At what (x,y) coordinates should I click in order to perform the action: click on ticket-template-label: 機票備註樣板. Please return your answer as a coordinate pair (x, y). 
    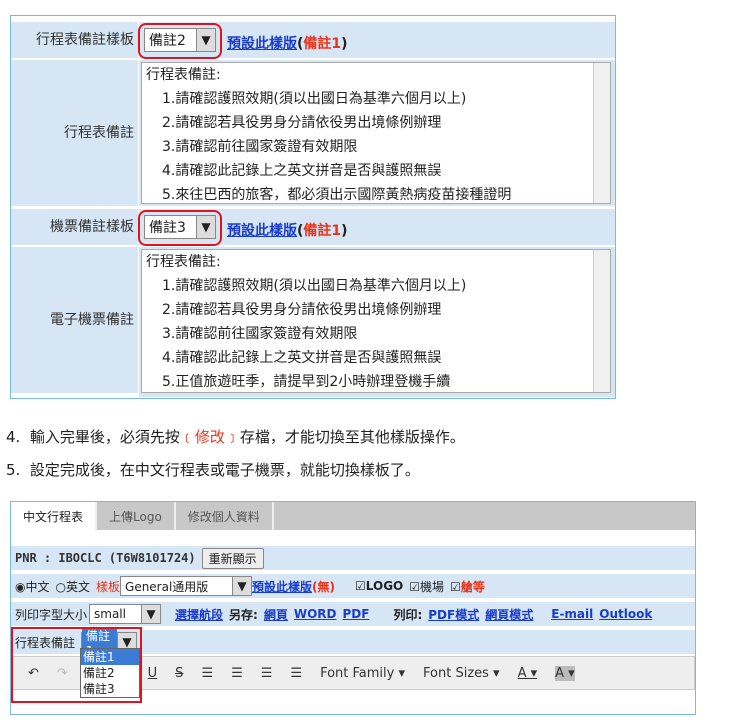
    Looking at the image, I should click on (74, 227).